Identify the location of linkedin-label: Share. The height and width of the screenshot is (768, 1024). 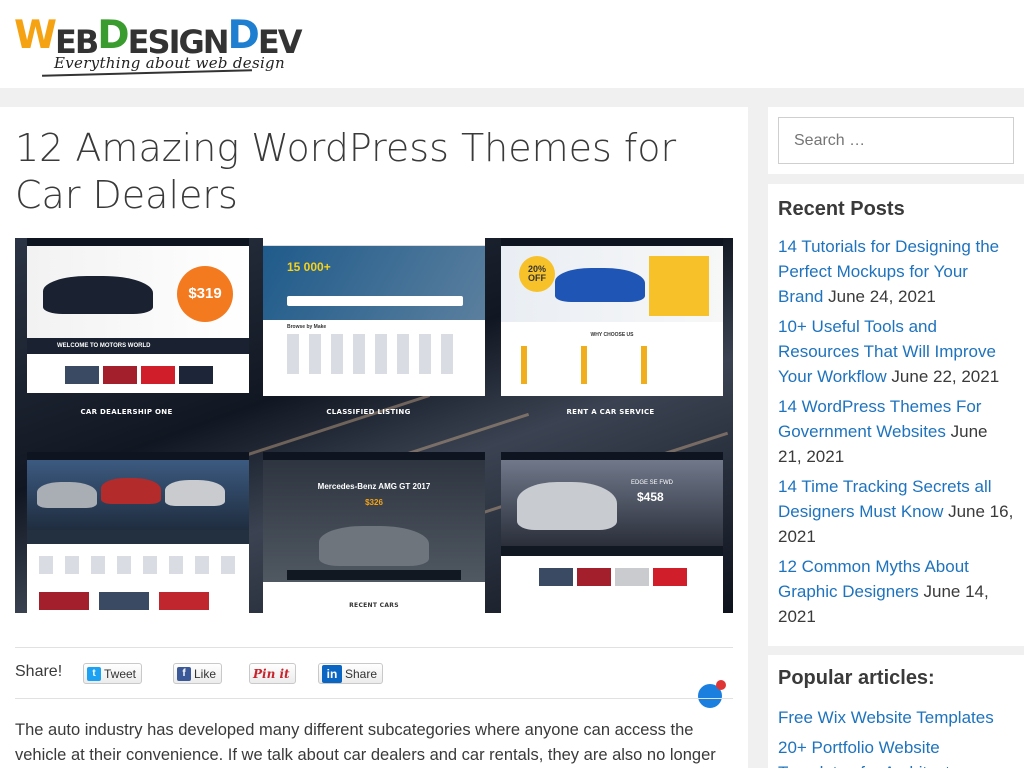
(361, 673).